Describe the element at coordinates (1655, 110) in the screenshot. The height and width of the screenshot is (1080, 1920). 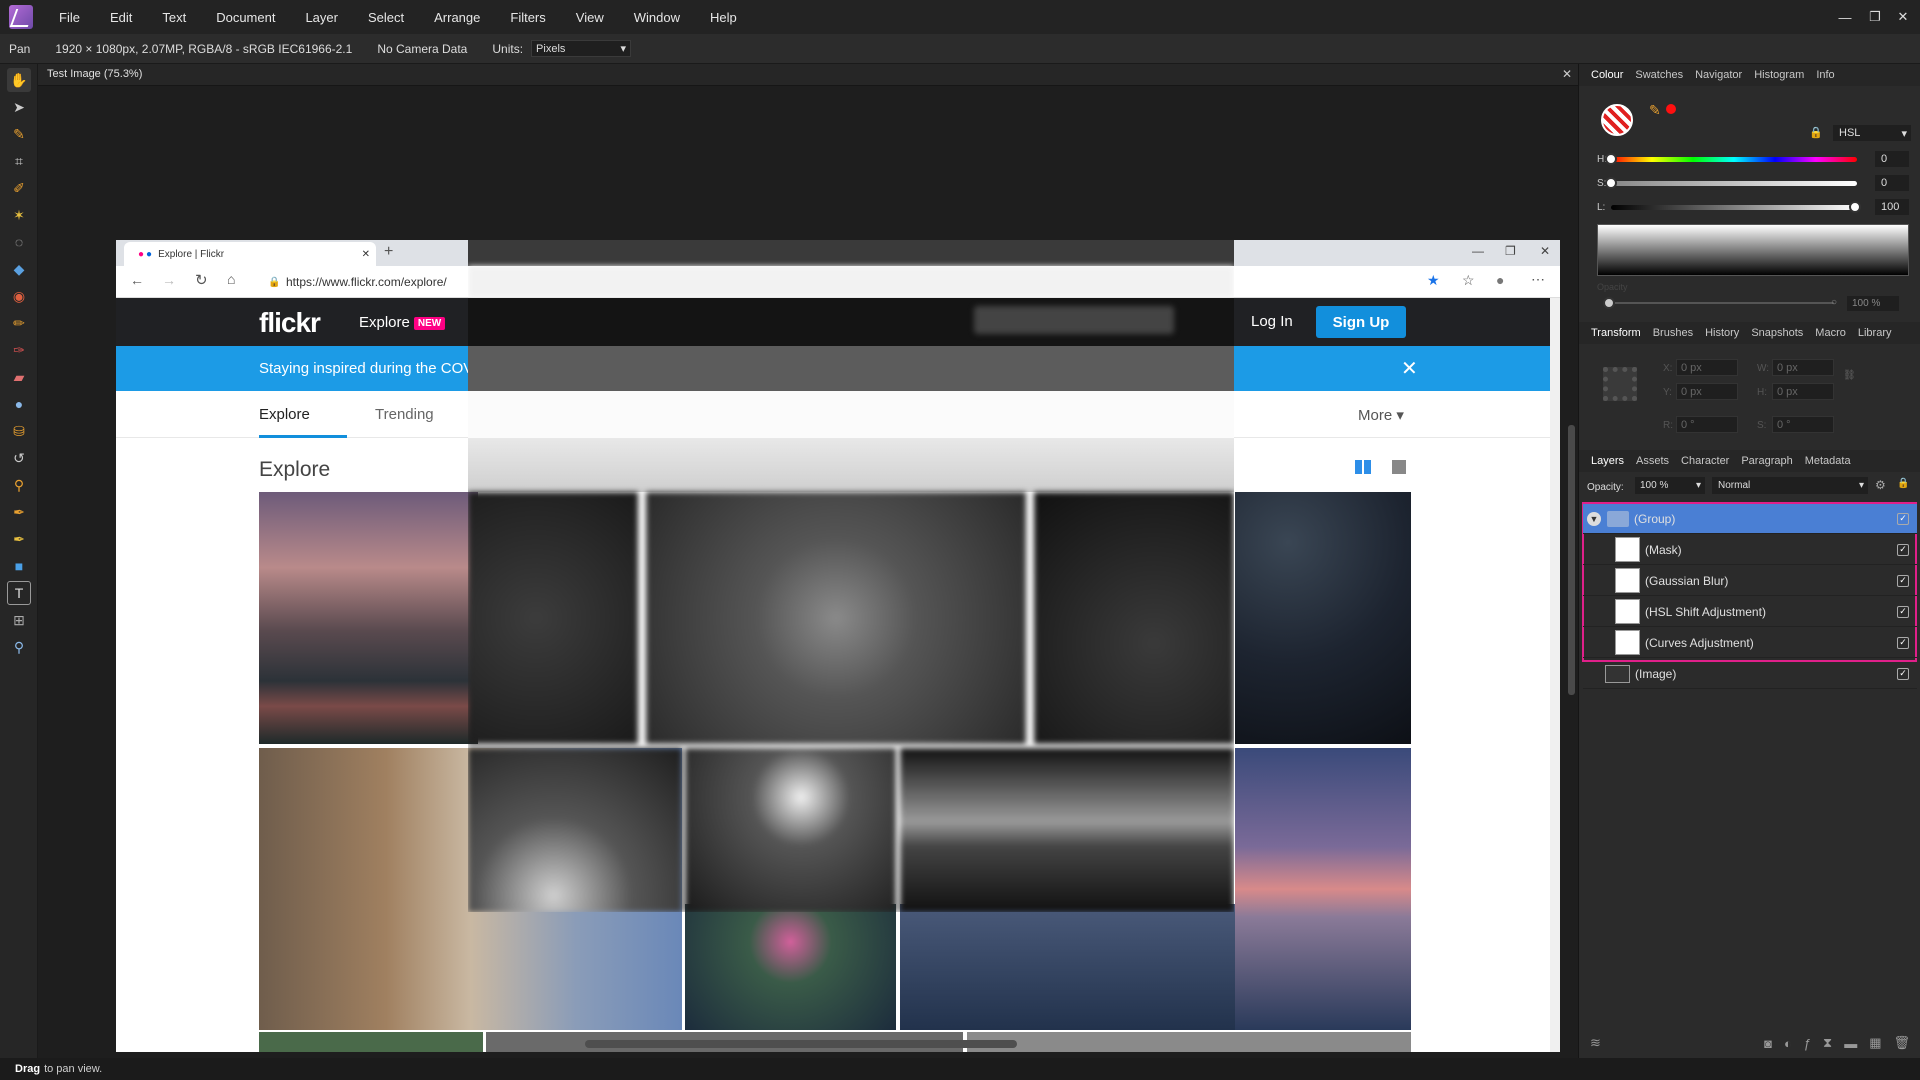
I see `eyedropper-icon: ✎` at that location.